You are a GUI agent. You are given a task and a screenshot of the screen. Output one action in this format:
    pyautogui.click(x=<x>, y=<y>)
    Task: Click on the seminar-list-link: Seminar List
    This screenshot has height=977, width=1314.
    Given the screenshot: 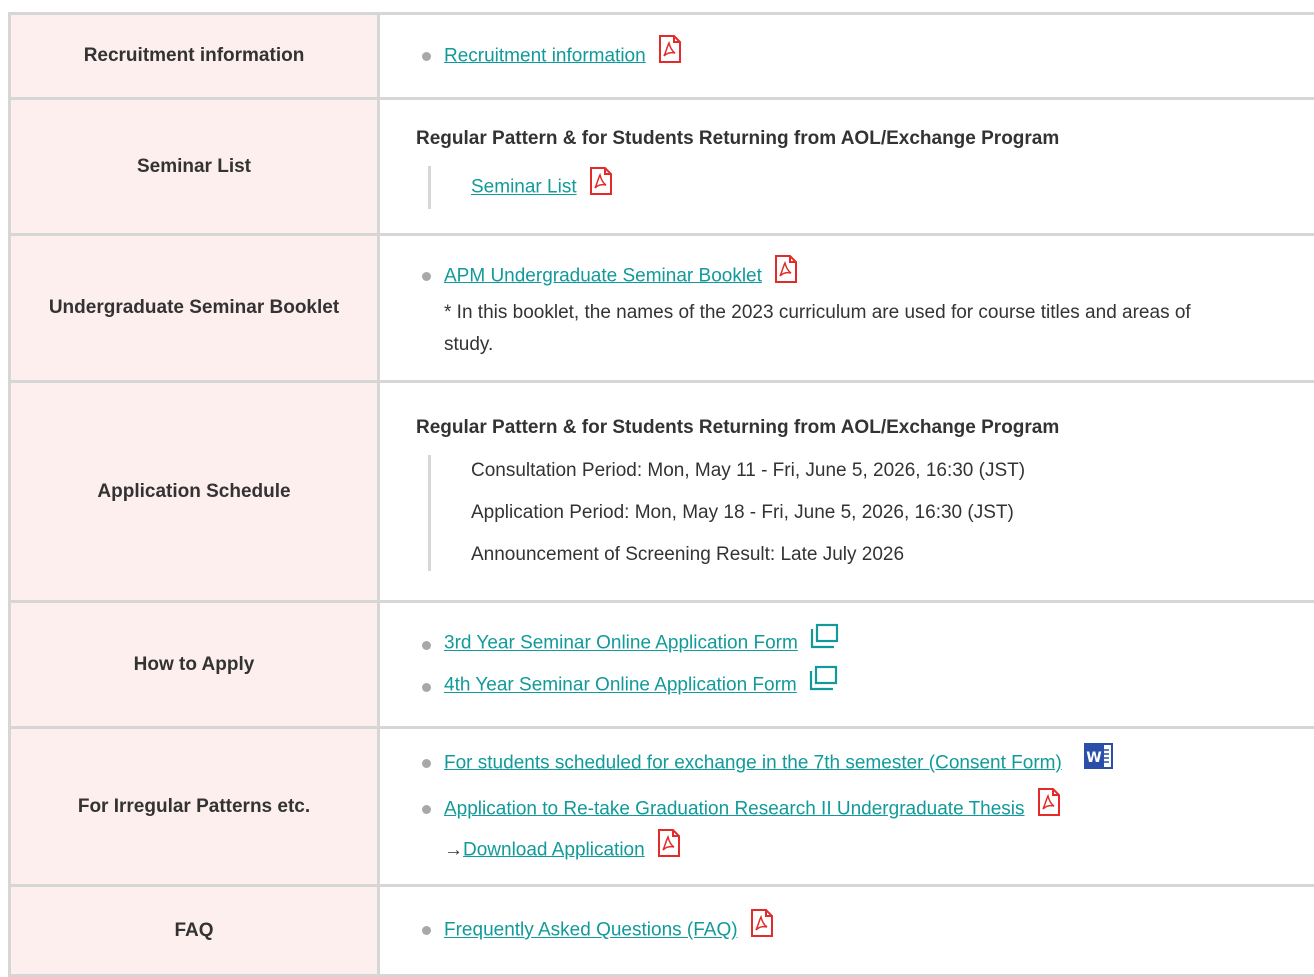 What is the action you would take?
    pyautogui.click(x=524, y=187)
    